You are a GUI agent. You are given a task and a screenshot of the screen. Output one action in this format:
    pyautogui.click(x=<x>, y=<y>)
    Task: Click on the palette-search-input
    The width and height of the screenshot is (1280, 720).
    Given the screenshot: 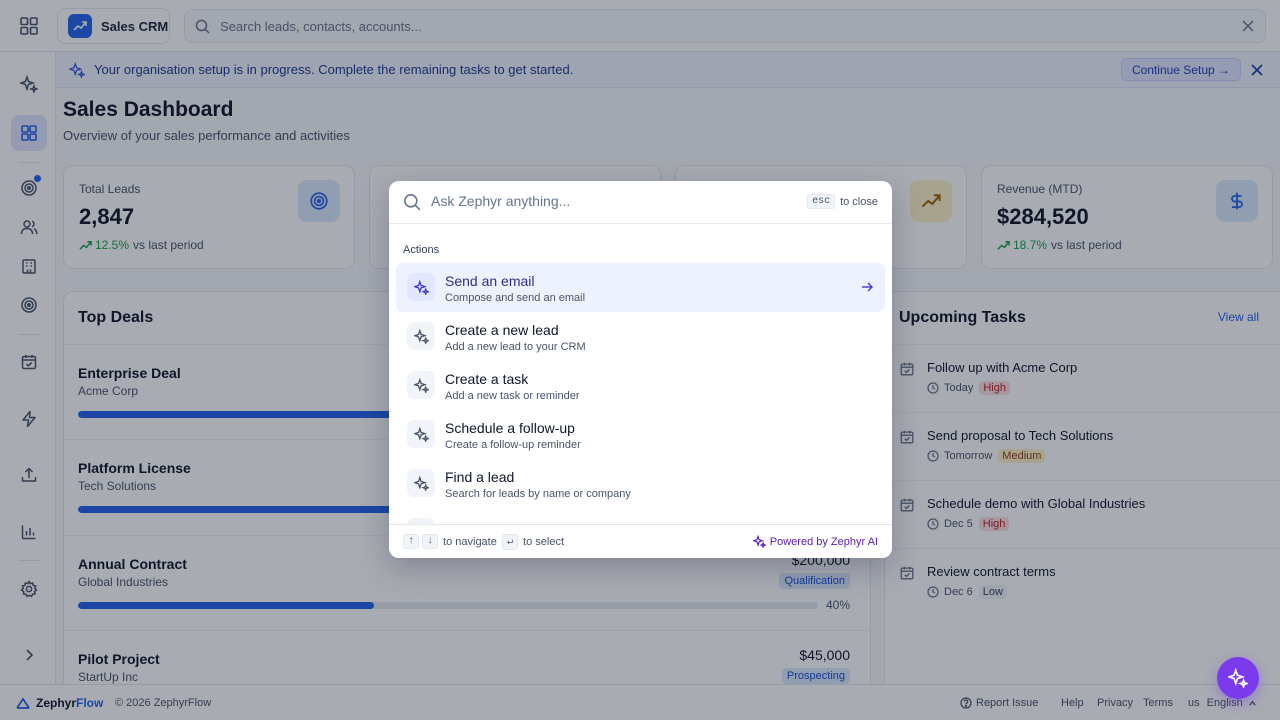 What is the action you would take?
    pyautogui.click(x=611, y=201)
    